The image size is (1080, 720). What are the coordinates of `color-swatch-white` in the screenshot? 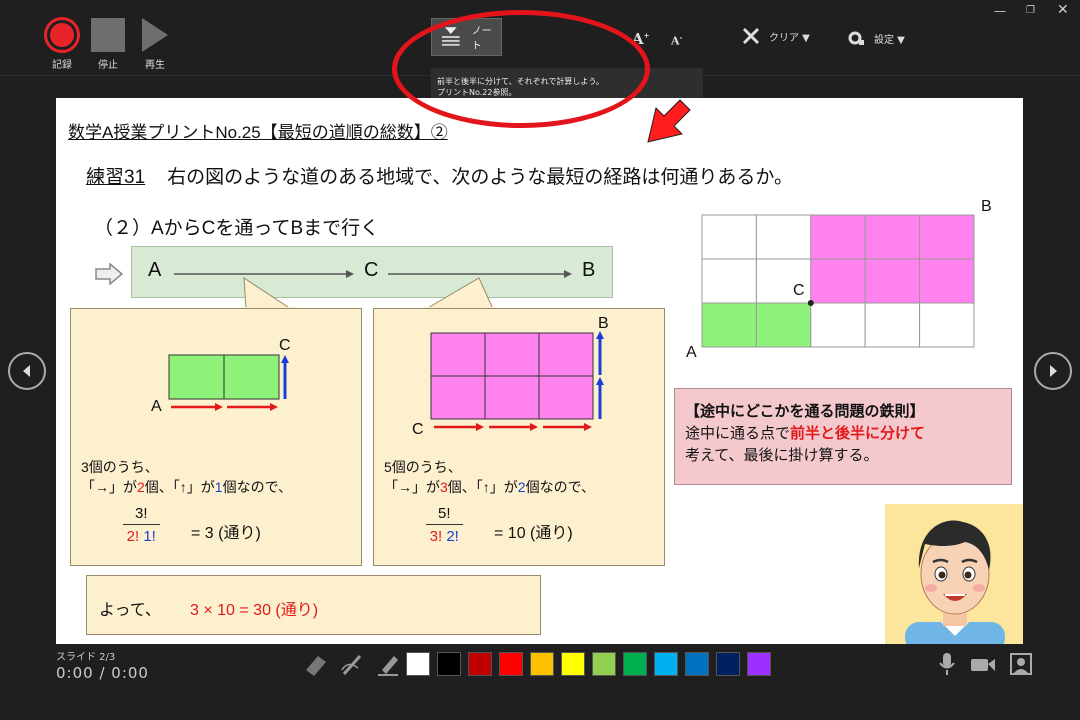 It's located at (418, 664).